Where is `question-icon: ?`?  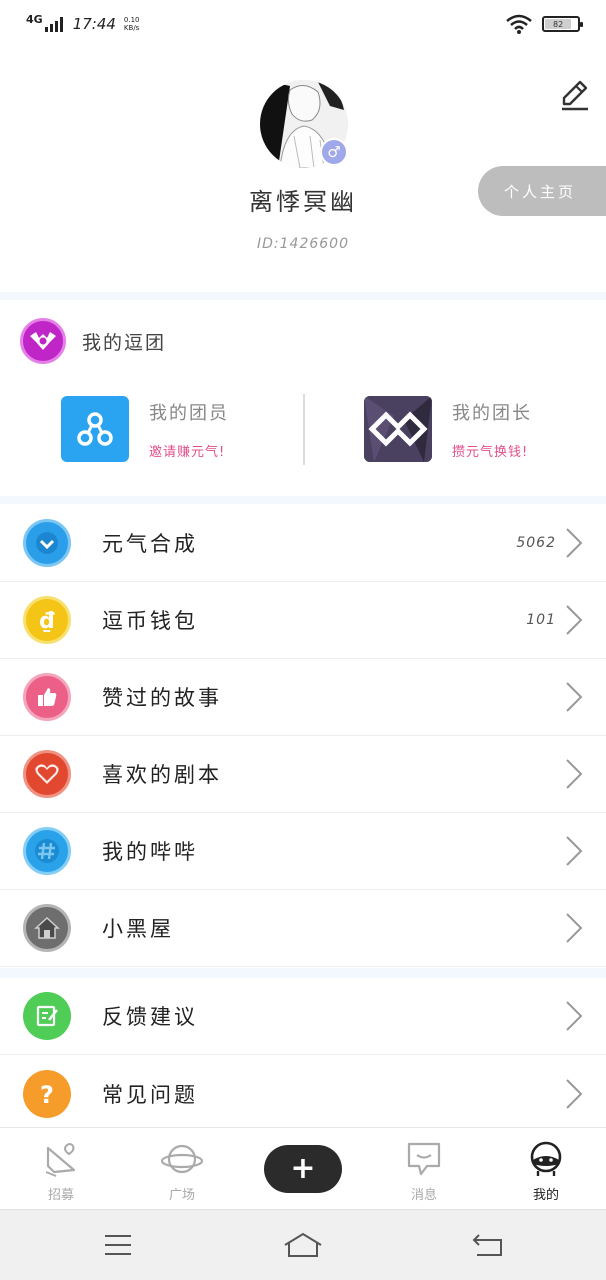 question-icon: ? is located at coordinates (47, 1093).